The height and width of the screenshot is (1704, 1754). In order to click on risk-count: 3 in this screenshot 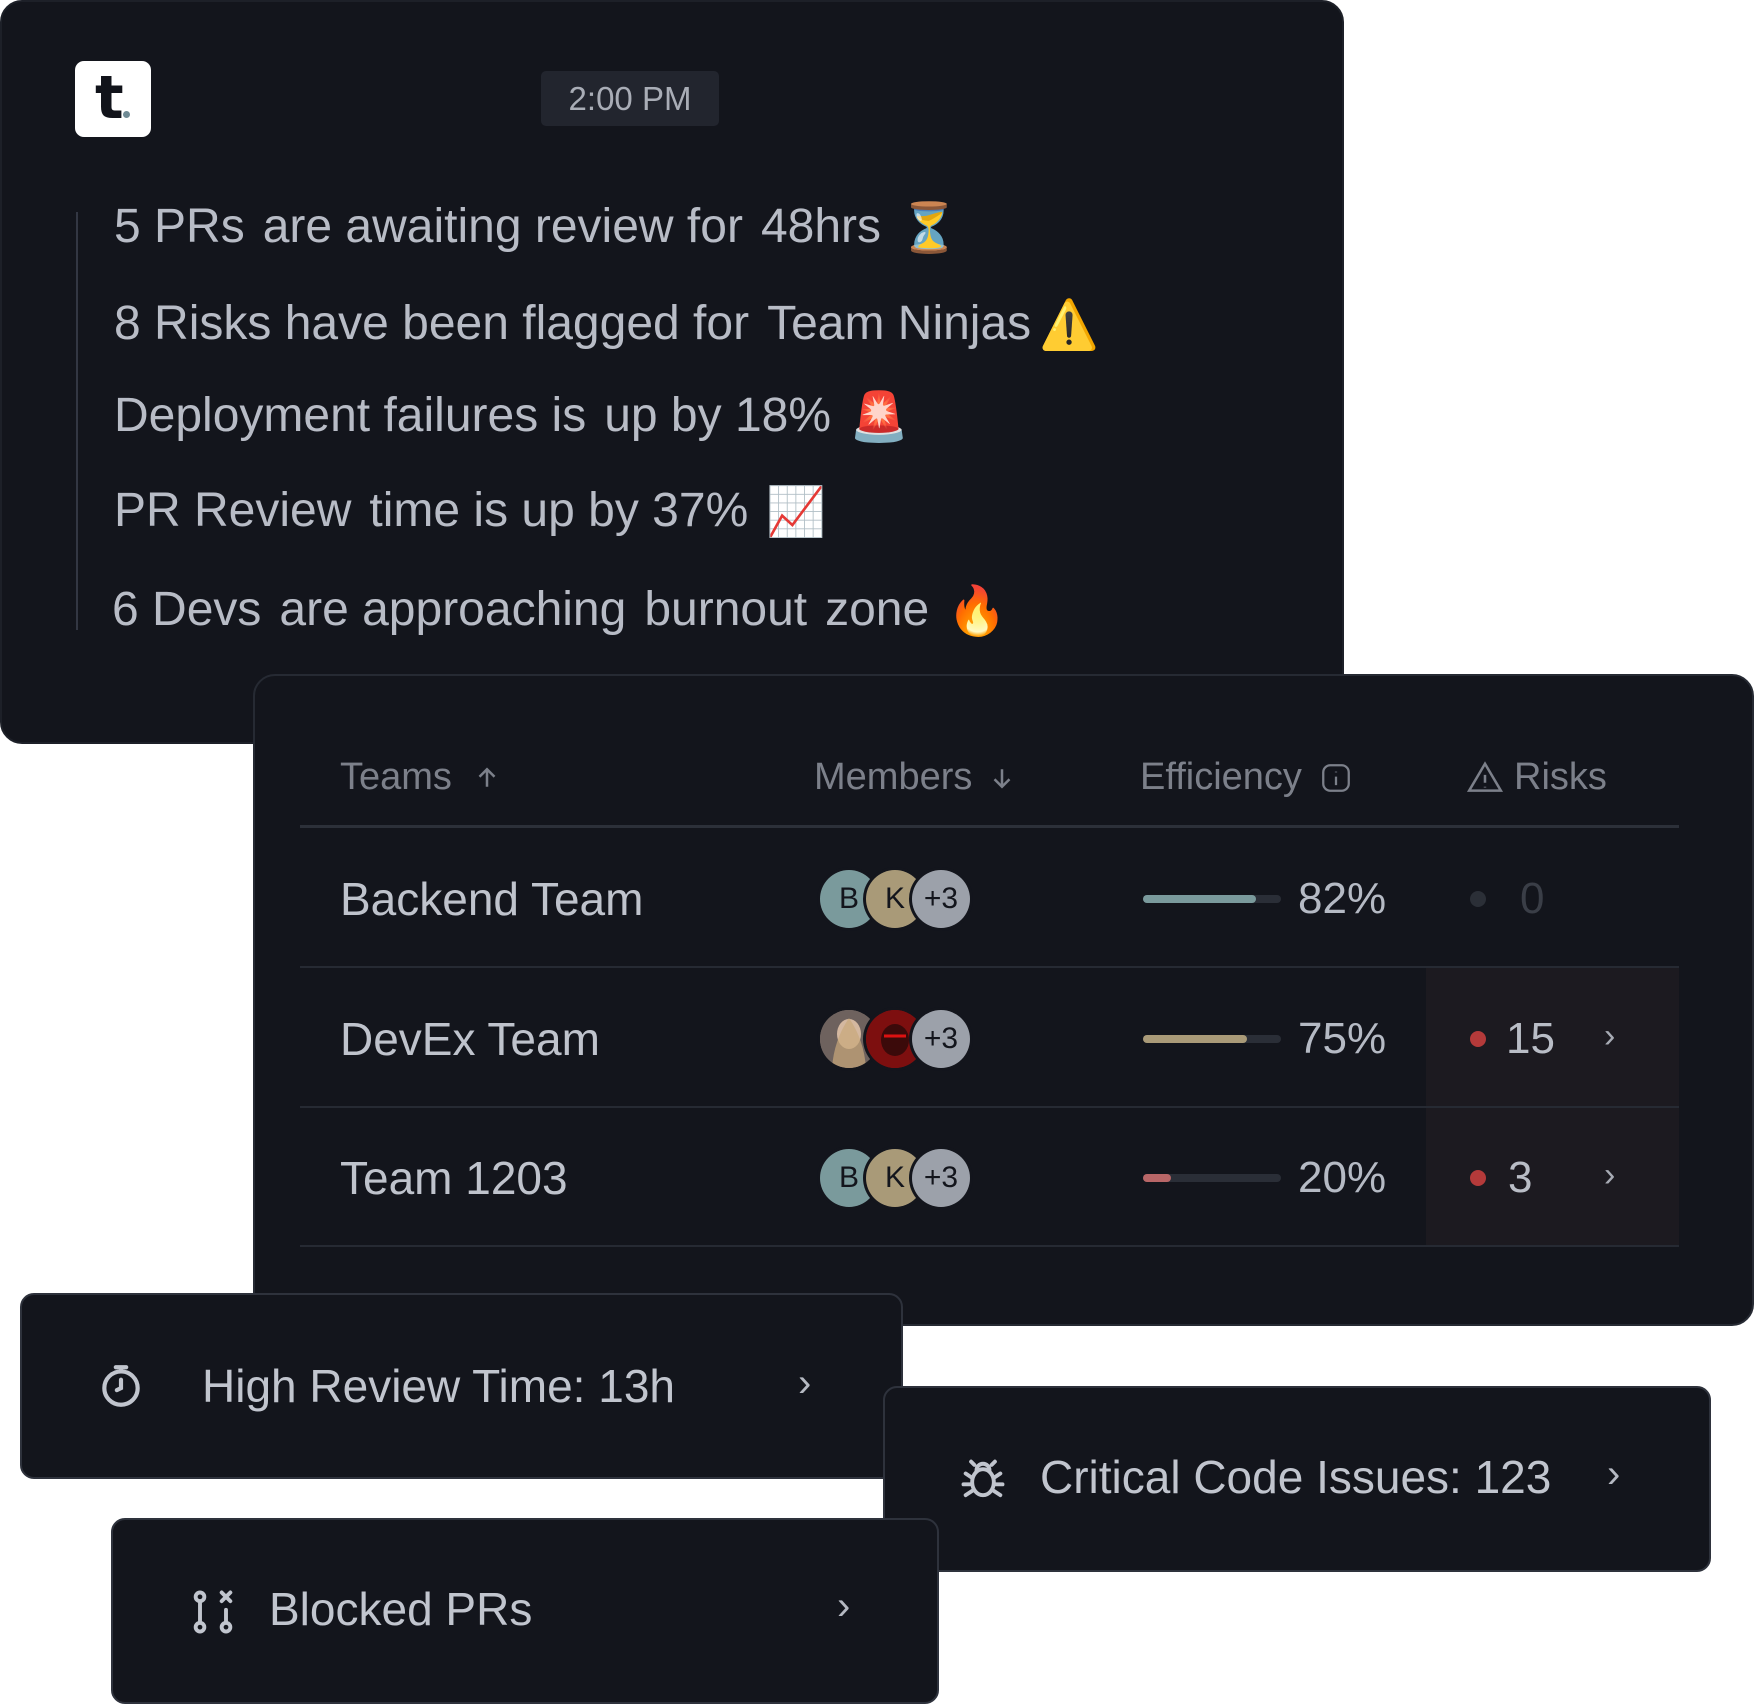, I will do `click(1520, 1178)`.